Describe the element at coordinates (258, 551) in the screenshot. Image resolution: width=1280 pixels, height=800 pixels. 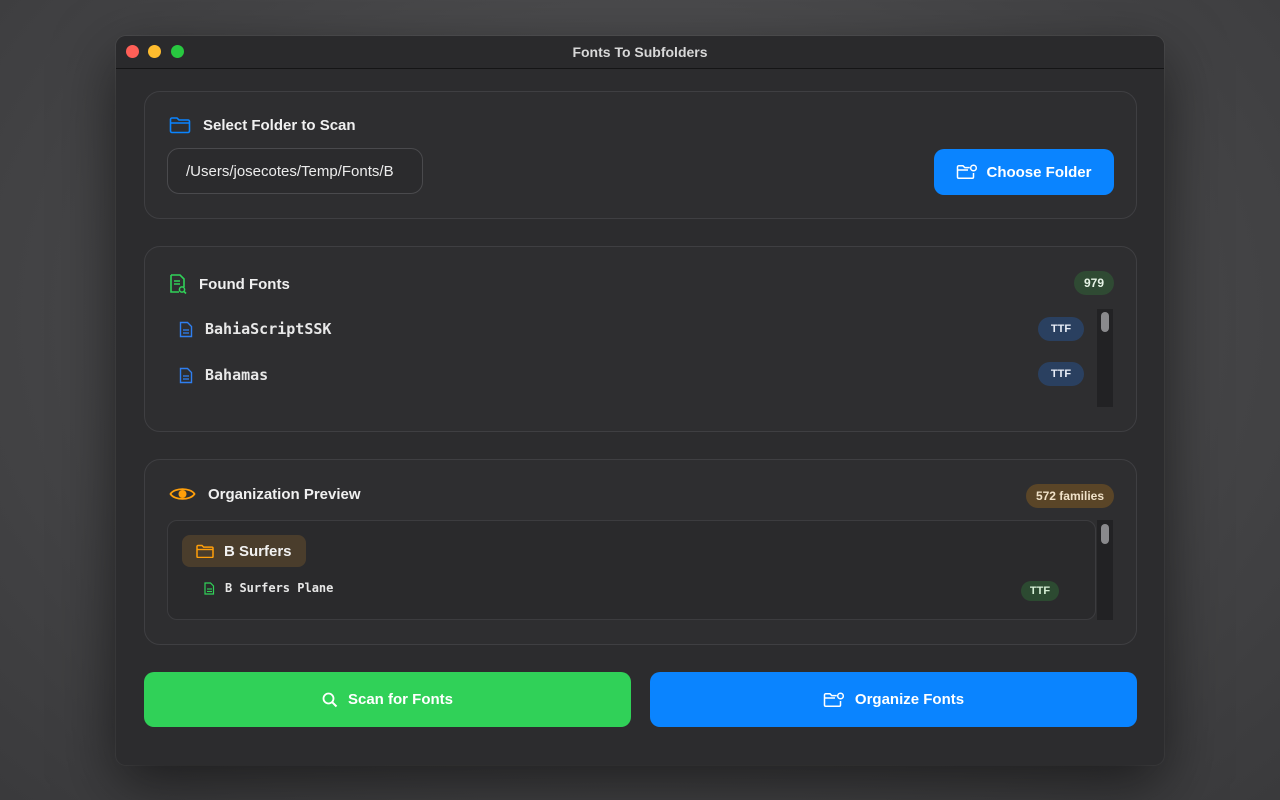
I see `folder-group-name: B Surfers` at that location.